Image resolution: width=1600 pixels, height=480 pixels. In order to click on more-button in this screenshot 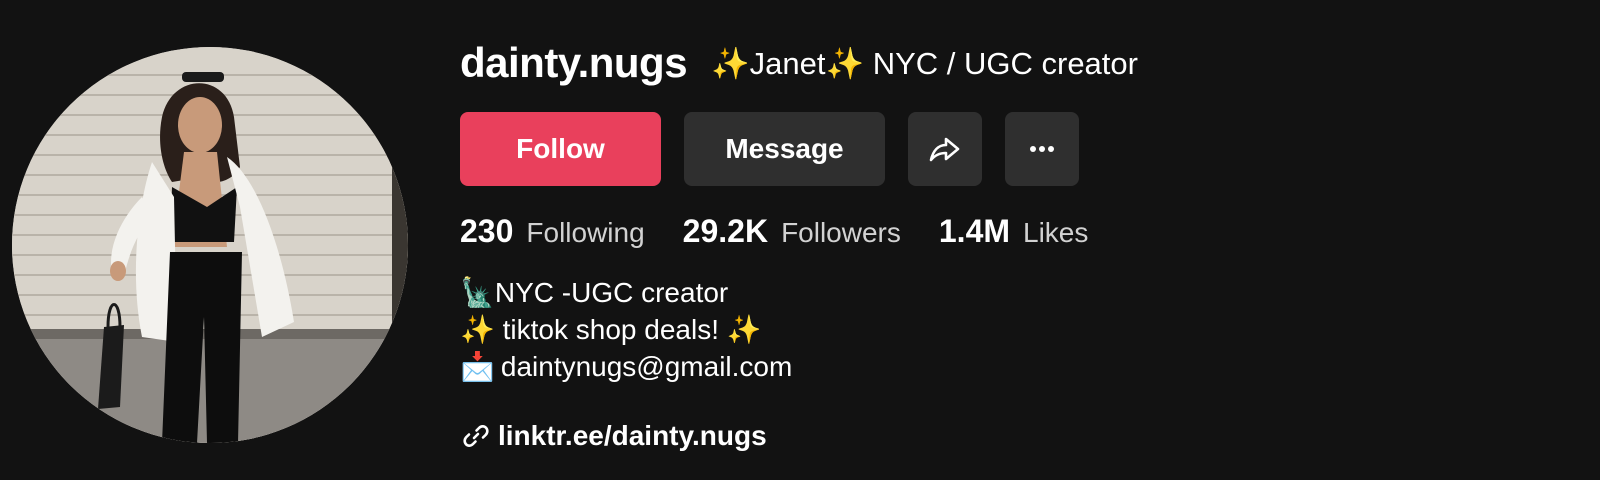, I will do `click(1042, 149)`.